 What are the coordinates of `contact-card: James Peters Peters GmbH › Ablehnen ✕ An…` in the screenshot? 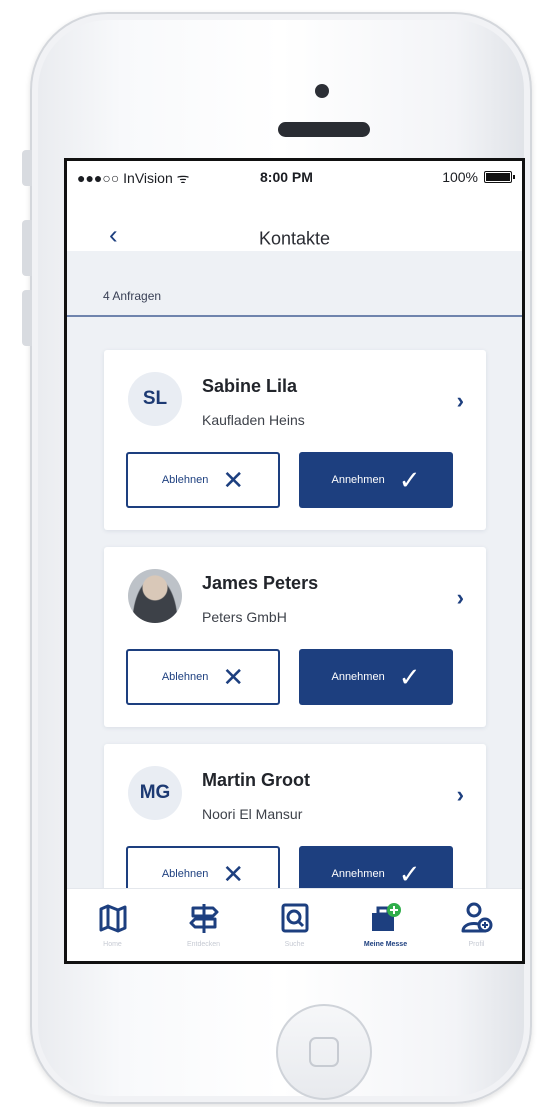 It's located at (295, 637).